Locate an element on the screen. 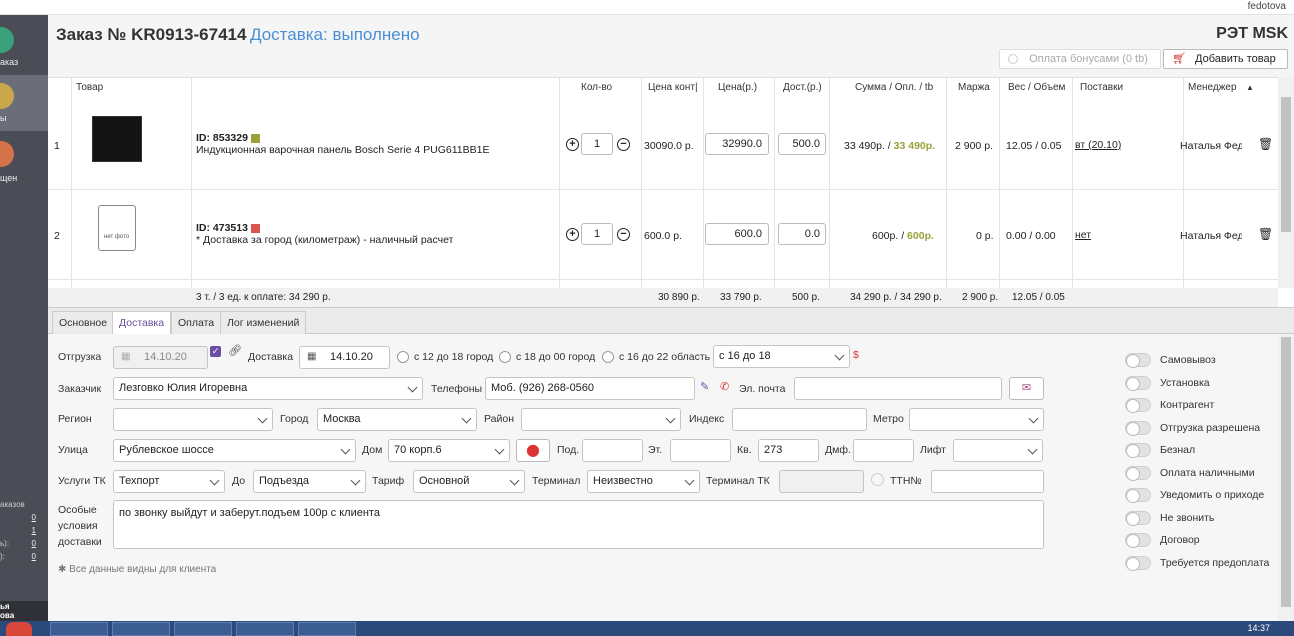  tab-change-log: Лог изменений is located at coordinates (263, 323).